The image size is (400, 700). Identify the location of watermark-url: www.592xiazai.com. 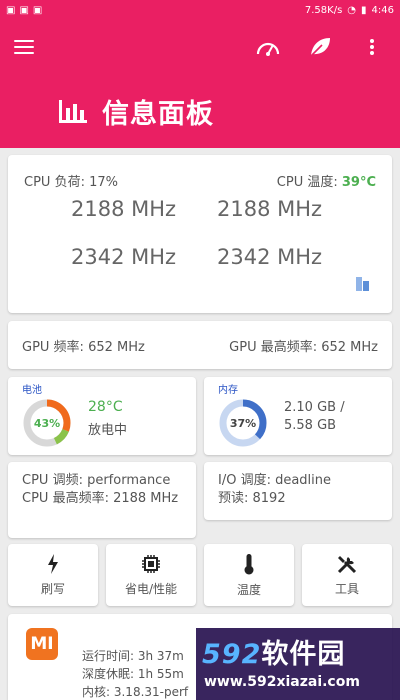
(282, 682).